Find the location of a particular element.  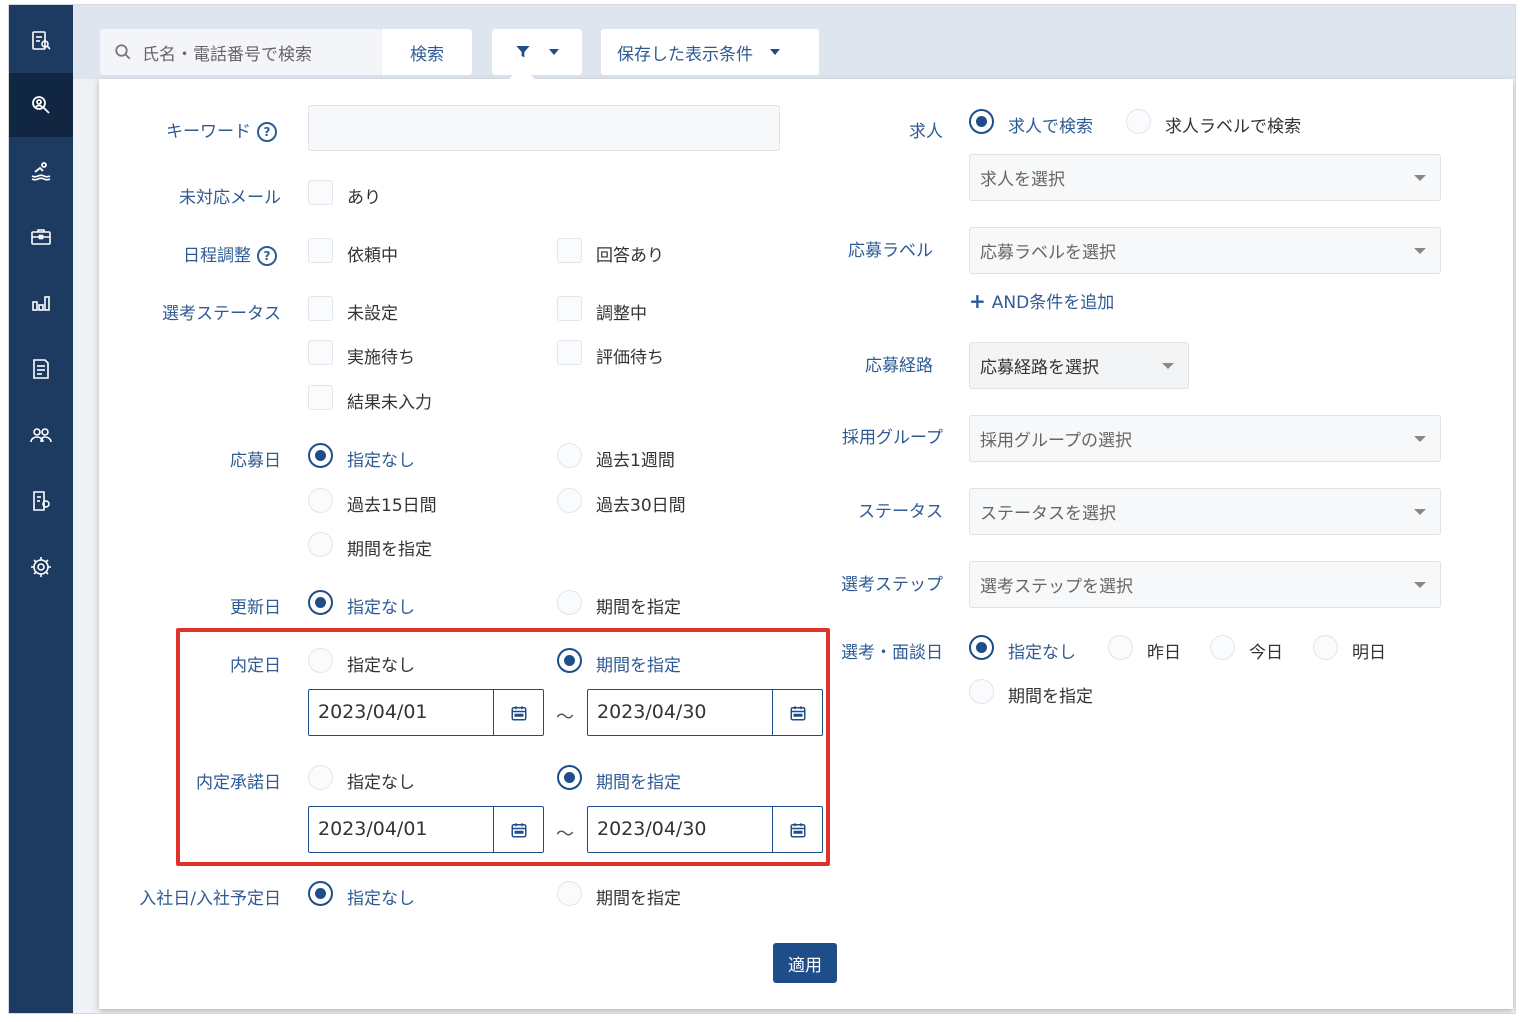

sidebar-item-reports is located at coordinates (41, 369).